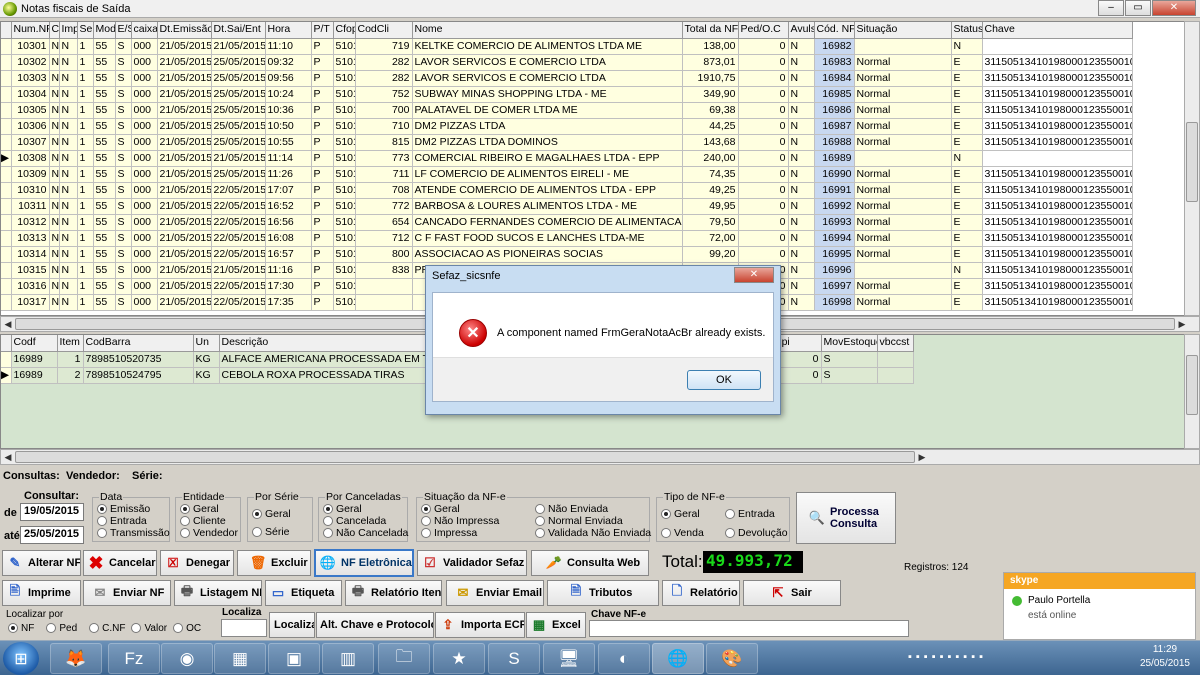 Image resolution: width=1200 pixels, height=675 pixels. Describe the element at coordinates (459, 658) in the screenshot. I see `star-app-icon: ★` at that location.